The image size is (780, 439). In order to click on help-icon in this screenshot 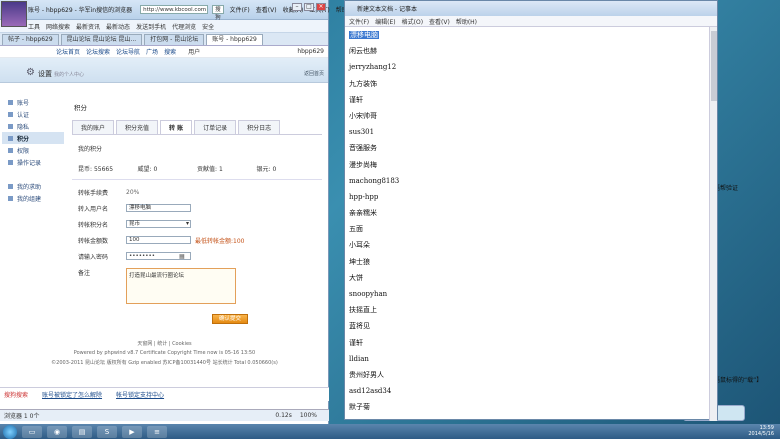, I will do `click(10, 186)`.